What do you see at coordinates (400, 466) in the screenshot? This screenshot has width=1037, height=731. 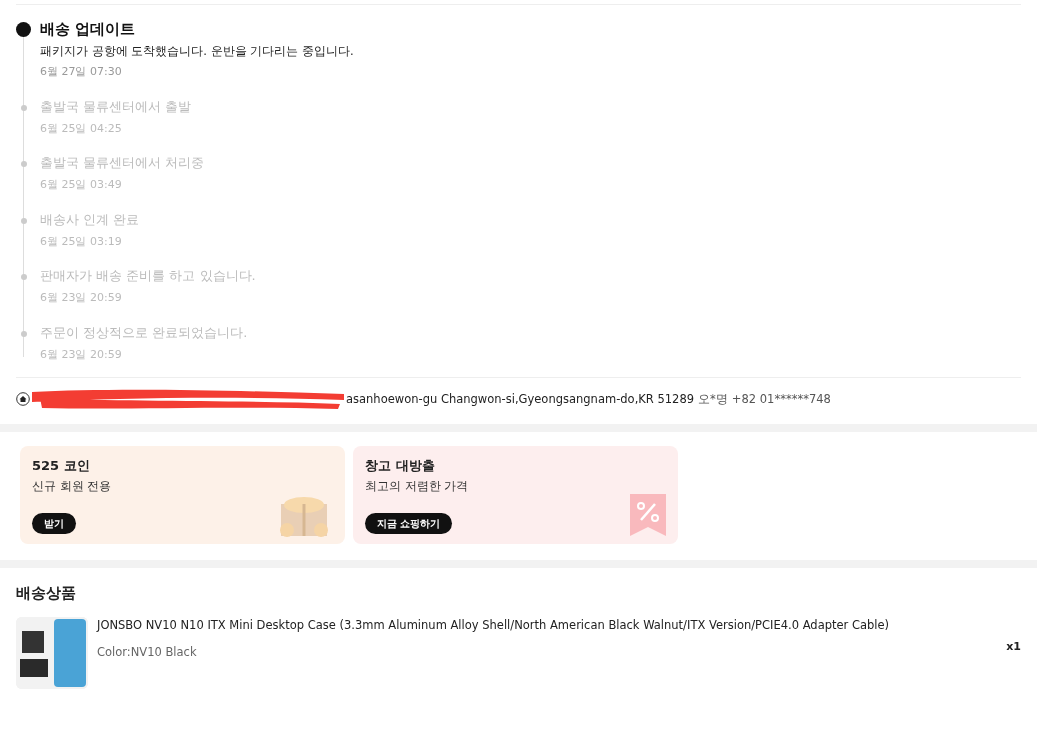 I see `promo-title: 창고 대방출` at bounding box center [400, 466].